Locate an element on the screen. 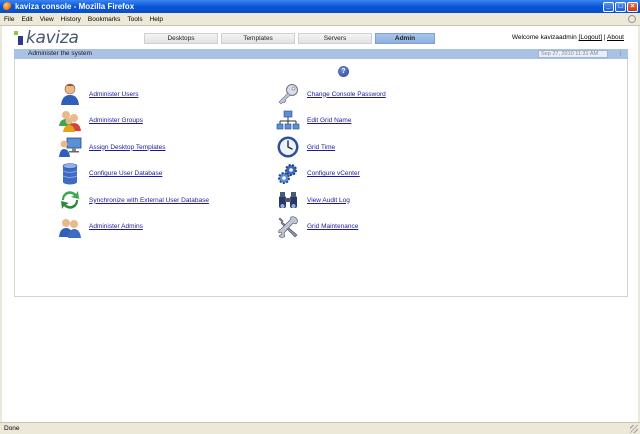 The width and height of the screenshot is (640, 434). binoculars-icon is located at coordinates (288, 200).